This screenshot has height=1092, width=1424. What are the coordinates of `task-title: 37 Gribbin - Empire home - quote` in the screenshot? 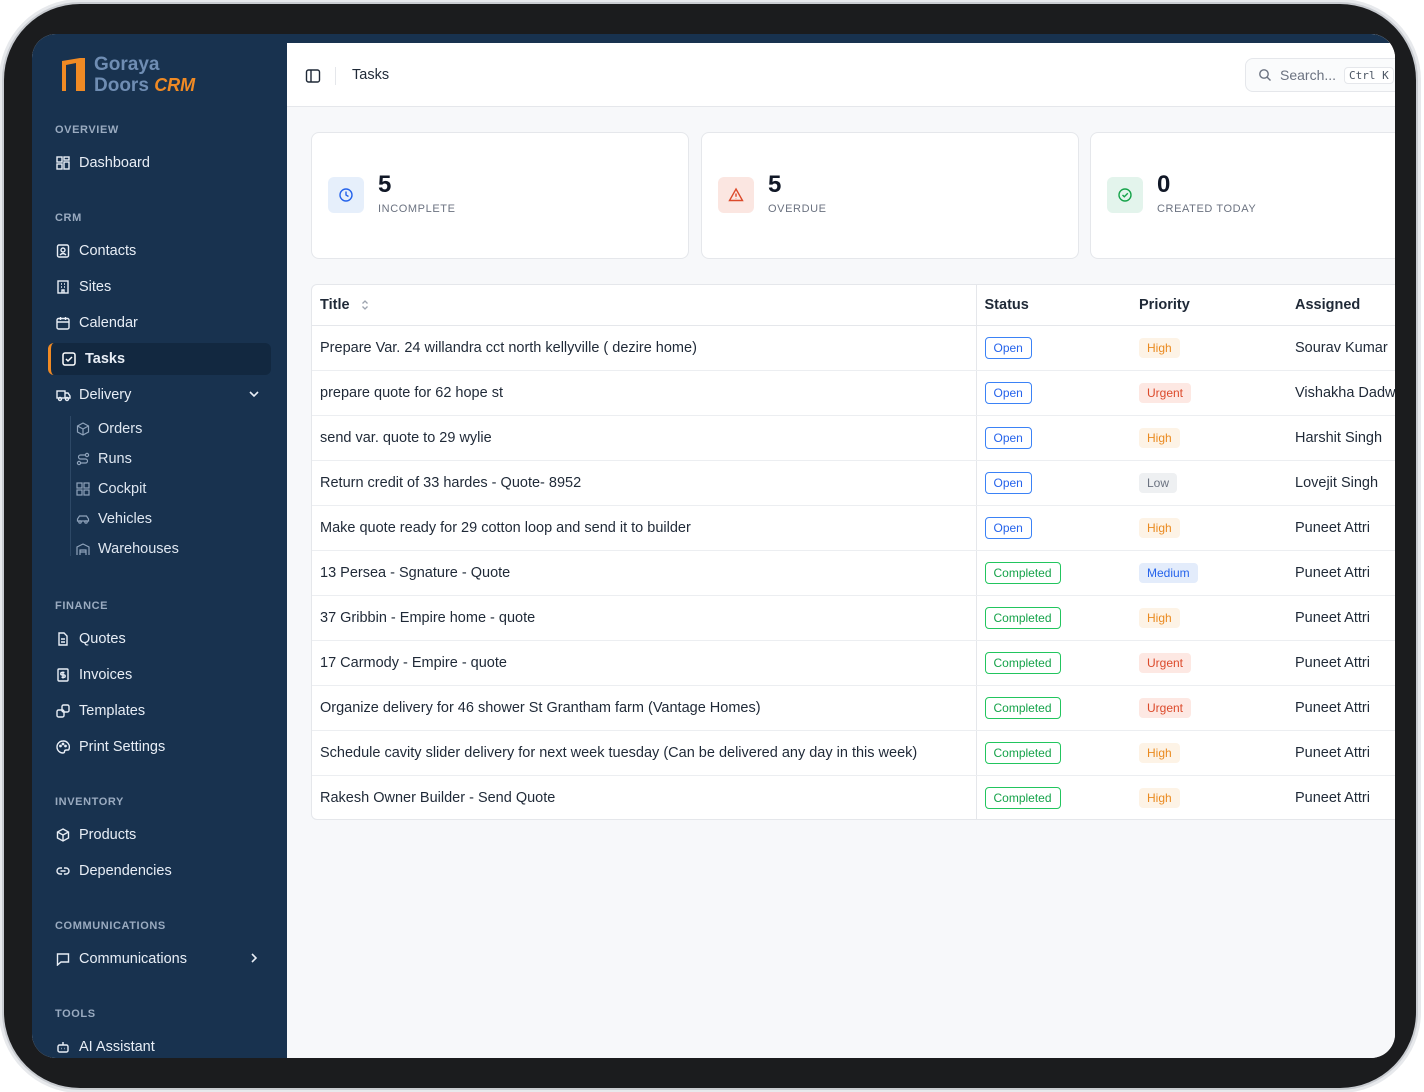 It's located at (644, 618).